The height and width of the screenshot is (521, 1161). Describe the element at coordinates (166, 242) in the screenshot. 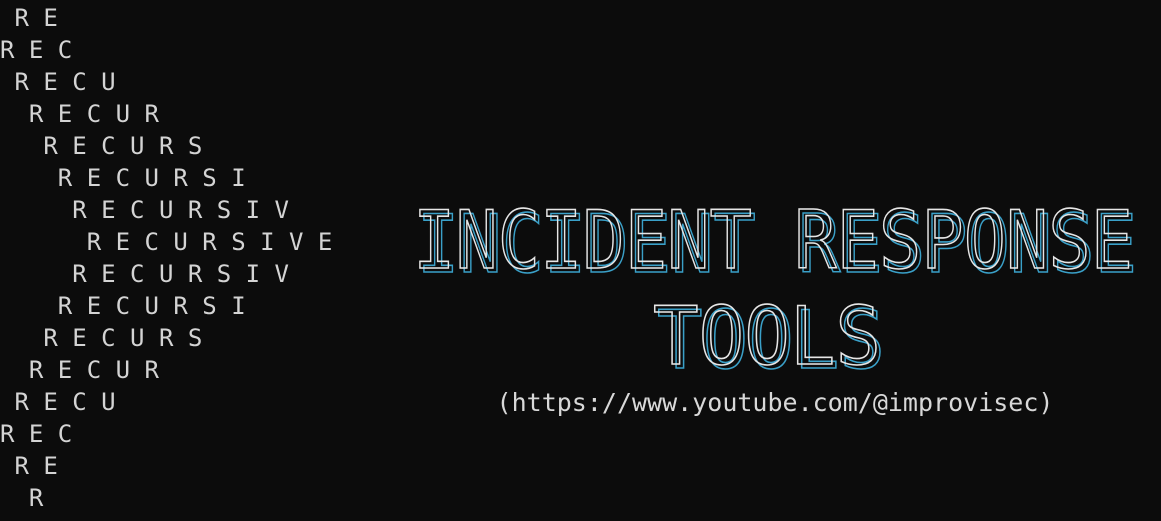

I see `pyramid-line: R E C U R S I V E` at that location.